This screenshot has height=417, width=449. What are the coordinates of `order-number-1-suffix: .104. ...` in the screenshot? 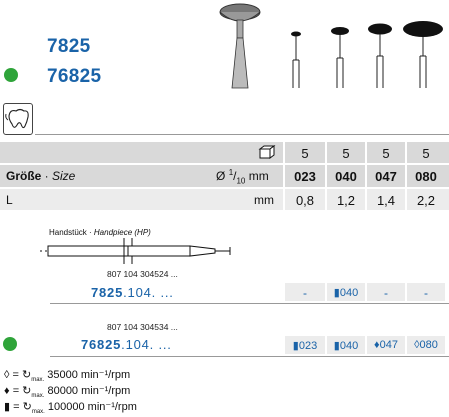 It's located at (148, 292).